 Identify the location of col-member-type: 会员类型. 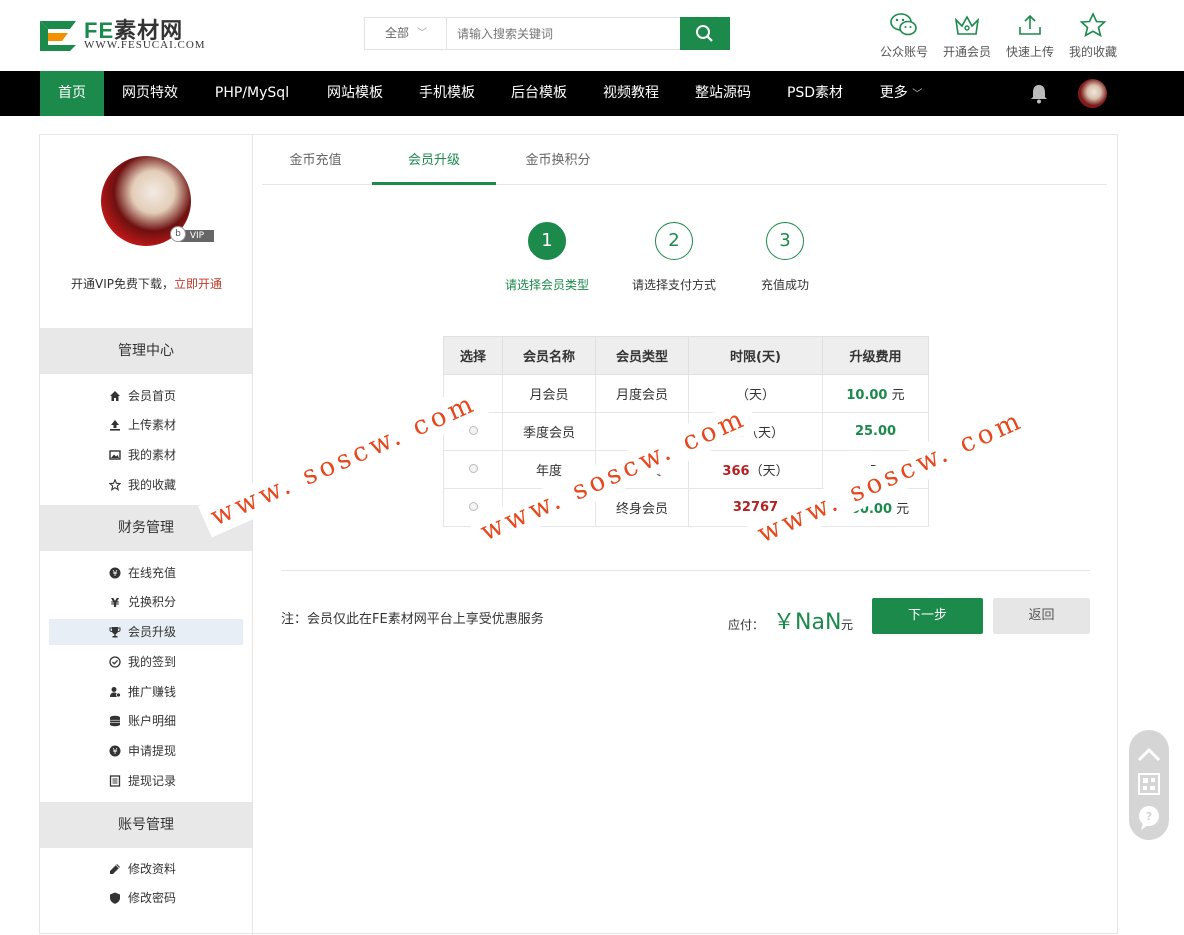
(642, 355).